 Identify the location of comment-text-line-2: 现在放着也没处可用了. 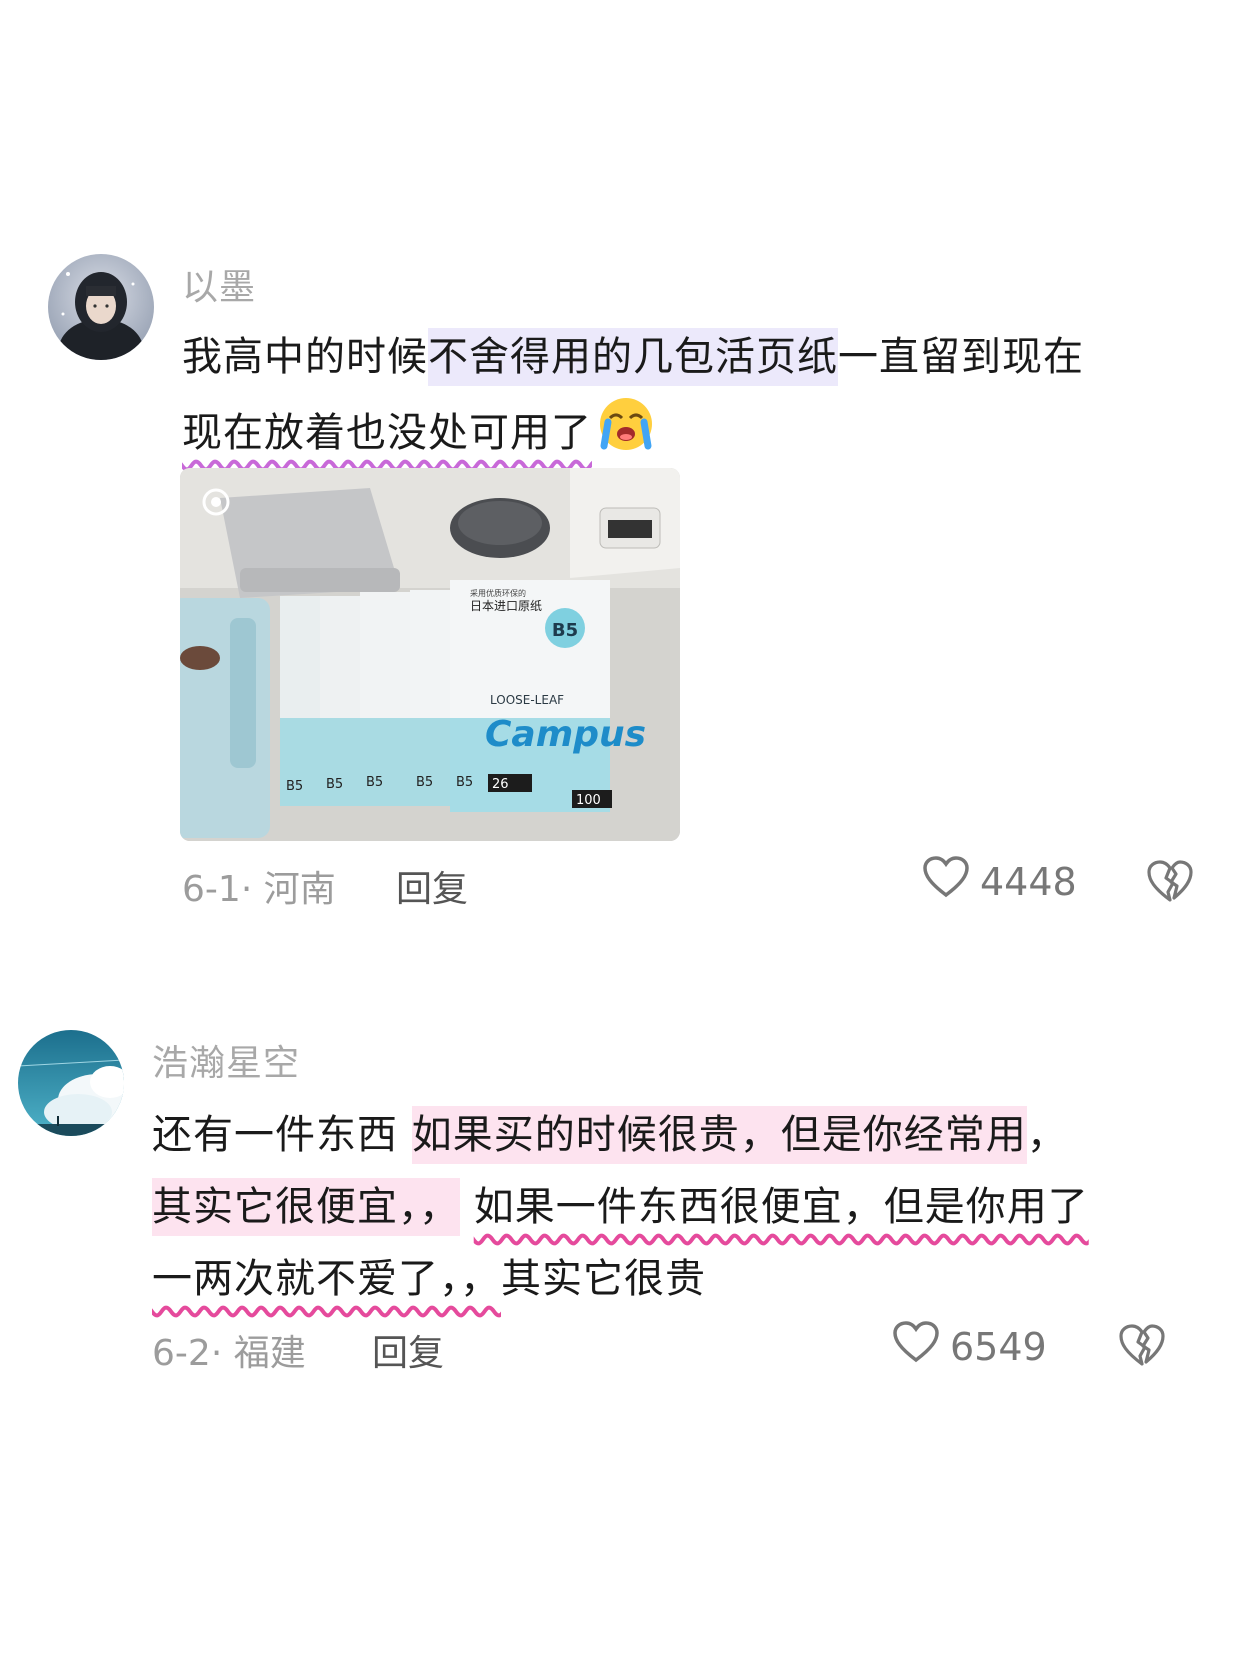
(419, 429).